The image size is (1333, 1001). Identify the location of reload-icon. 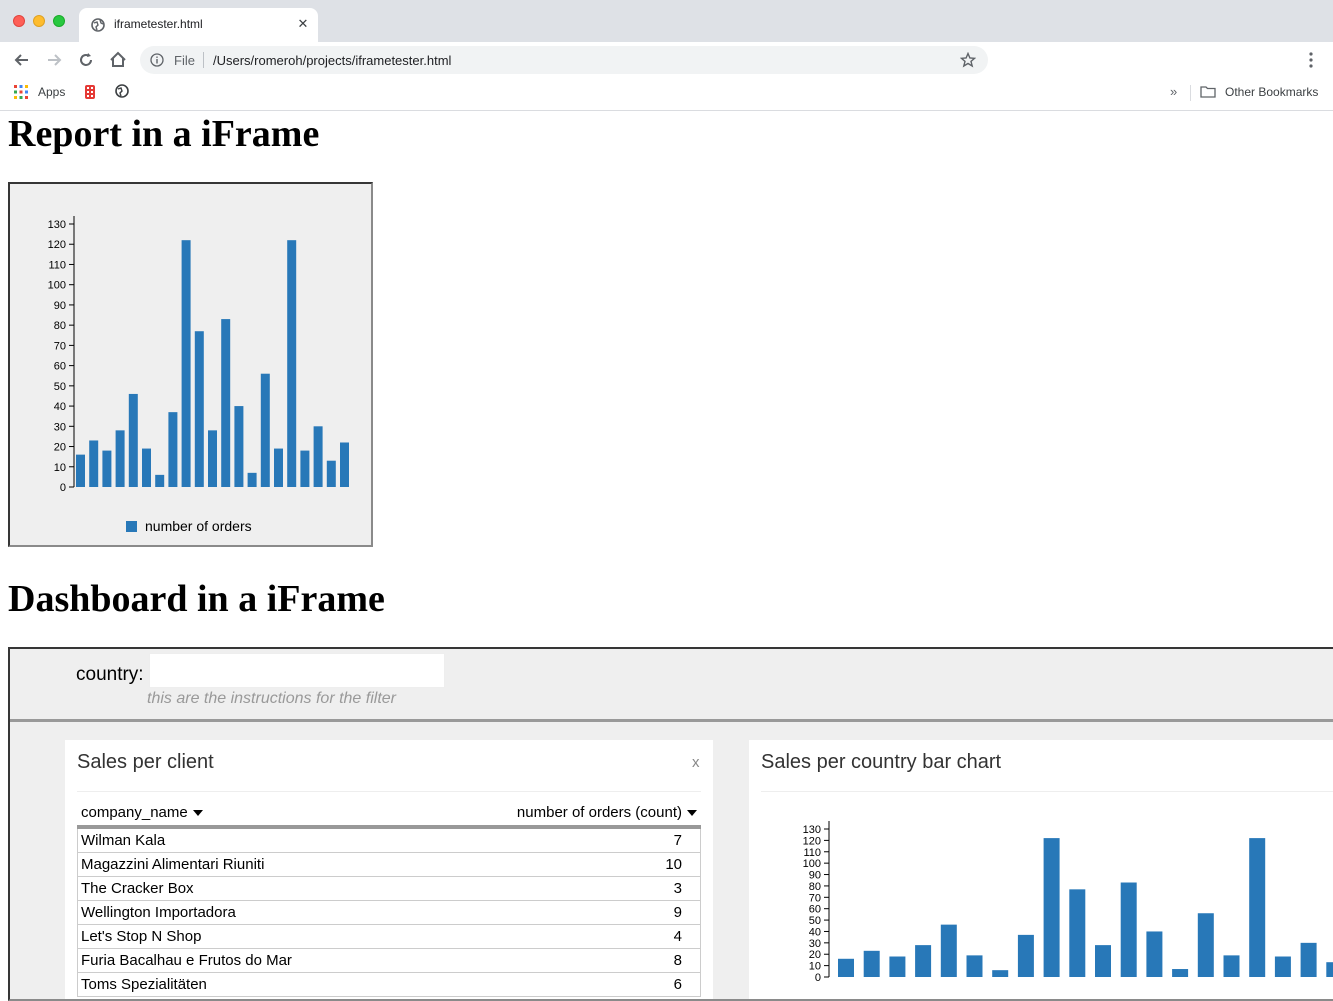
(86, 60).